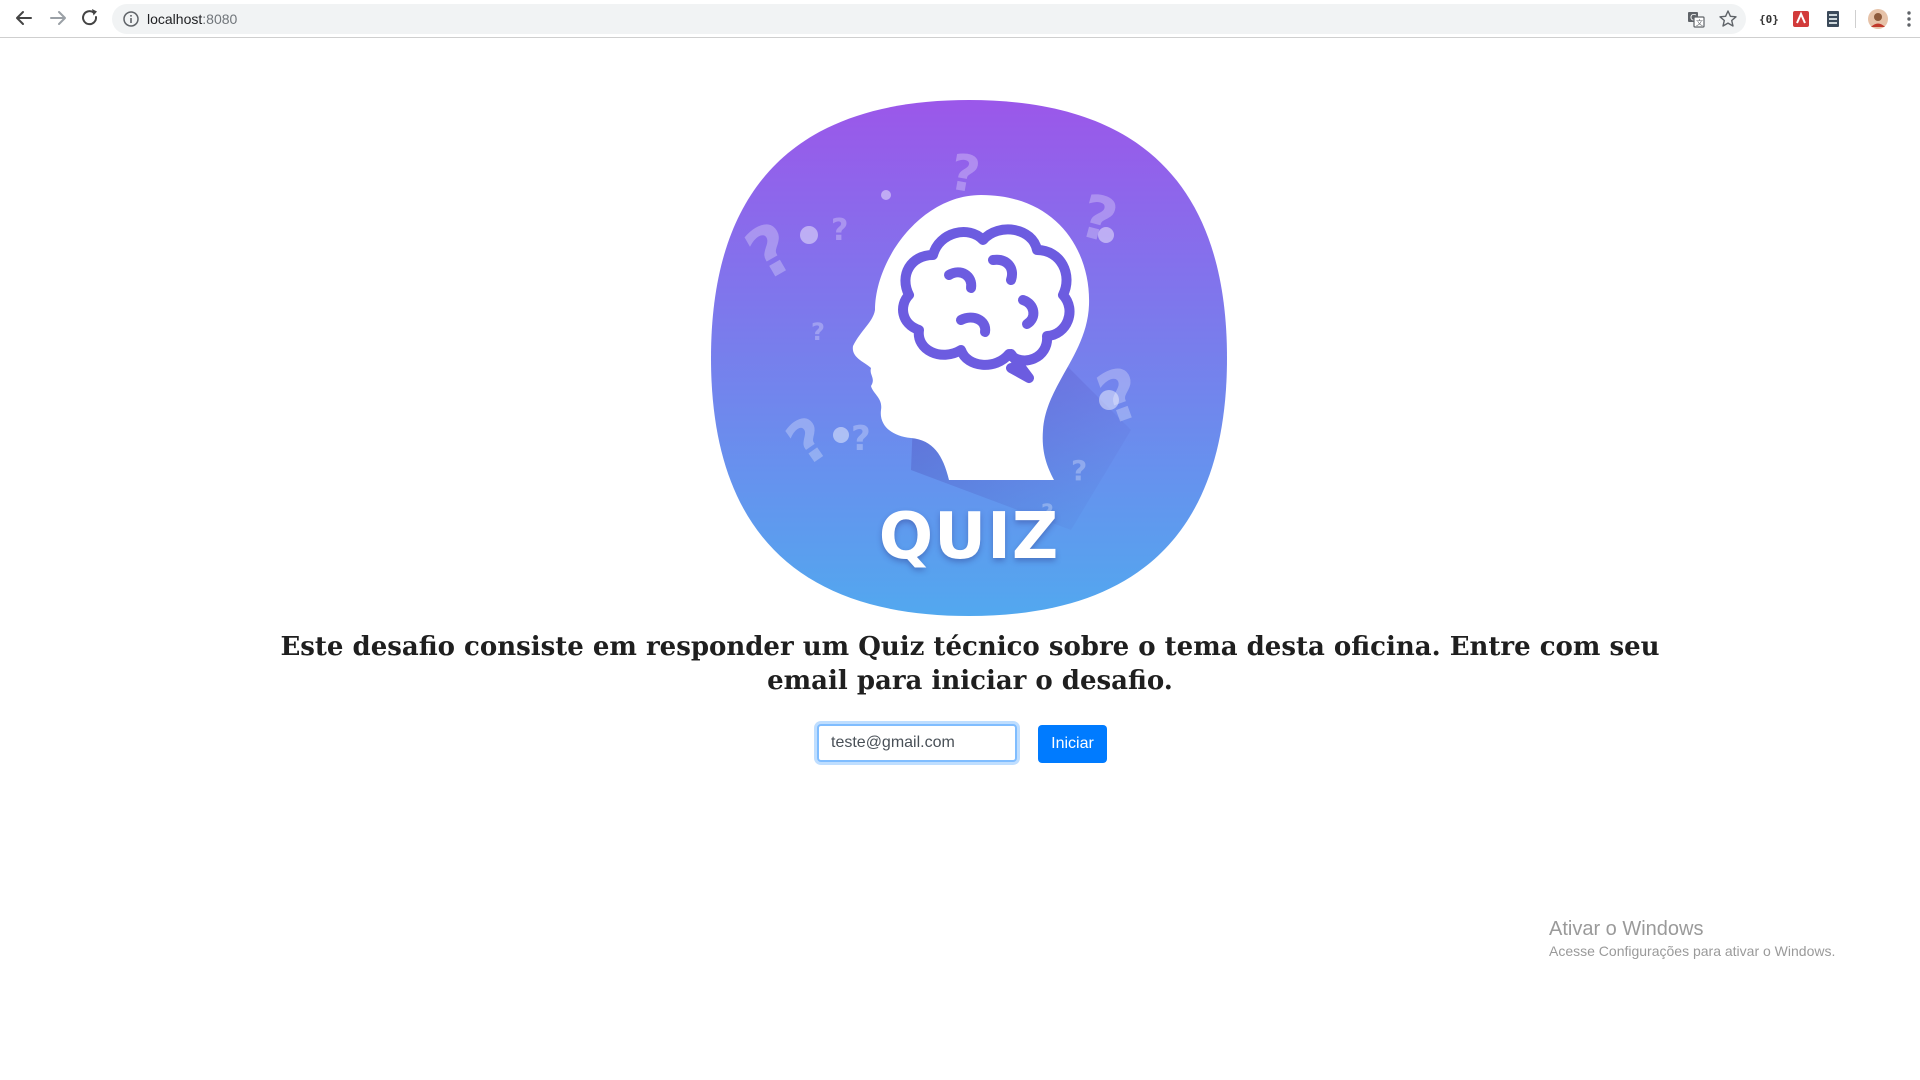  Describe the element at coordinates (1072, 744) in the screenshot. I see `start-button: Iniciar` at that location.